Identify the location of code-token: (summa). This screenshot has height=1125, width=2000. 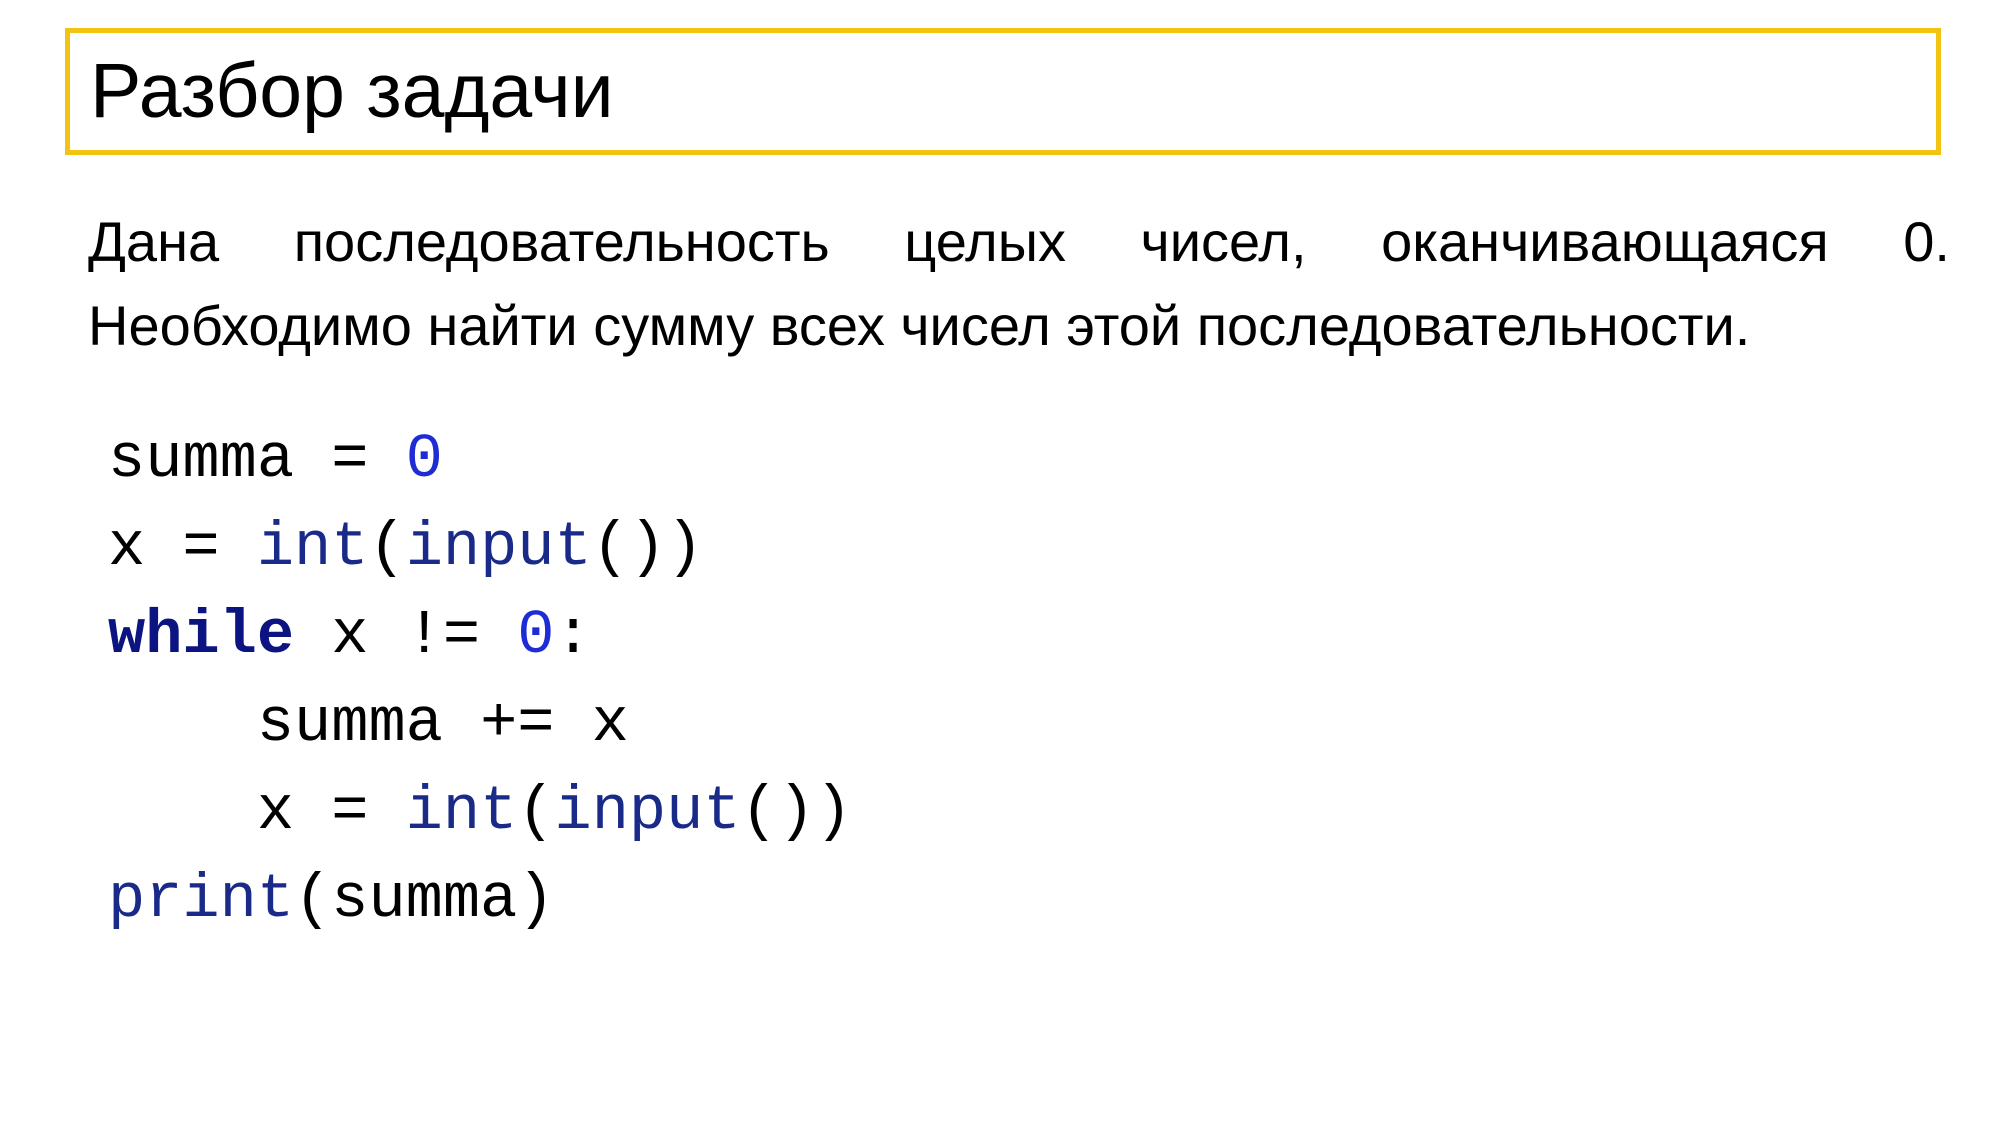
(424, 899).